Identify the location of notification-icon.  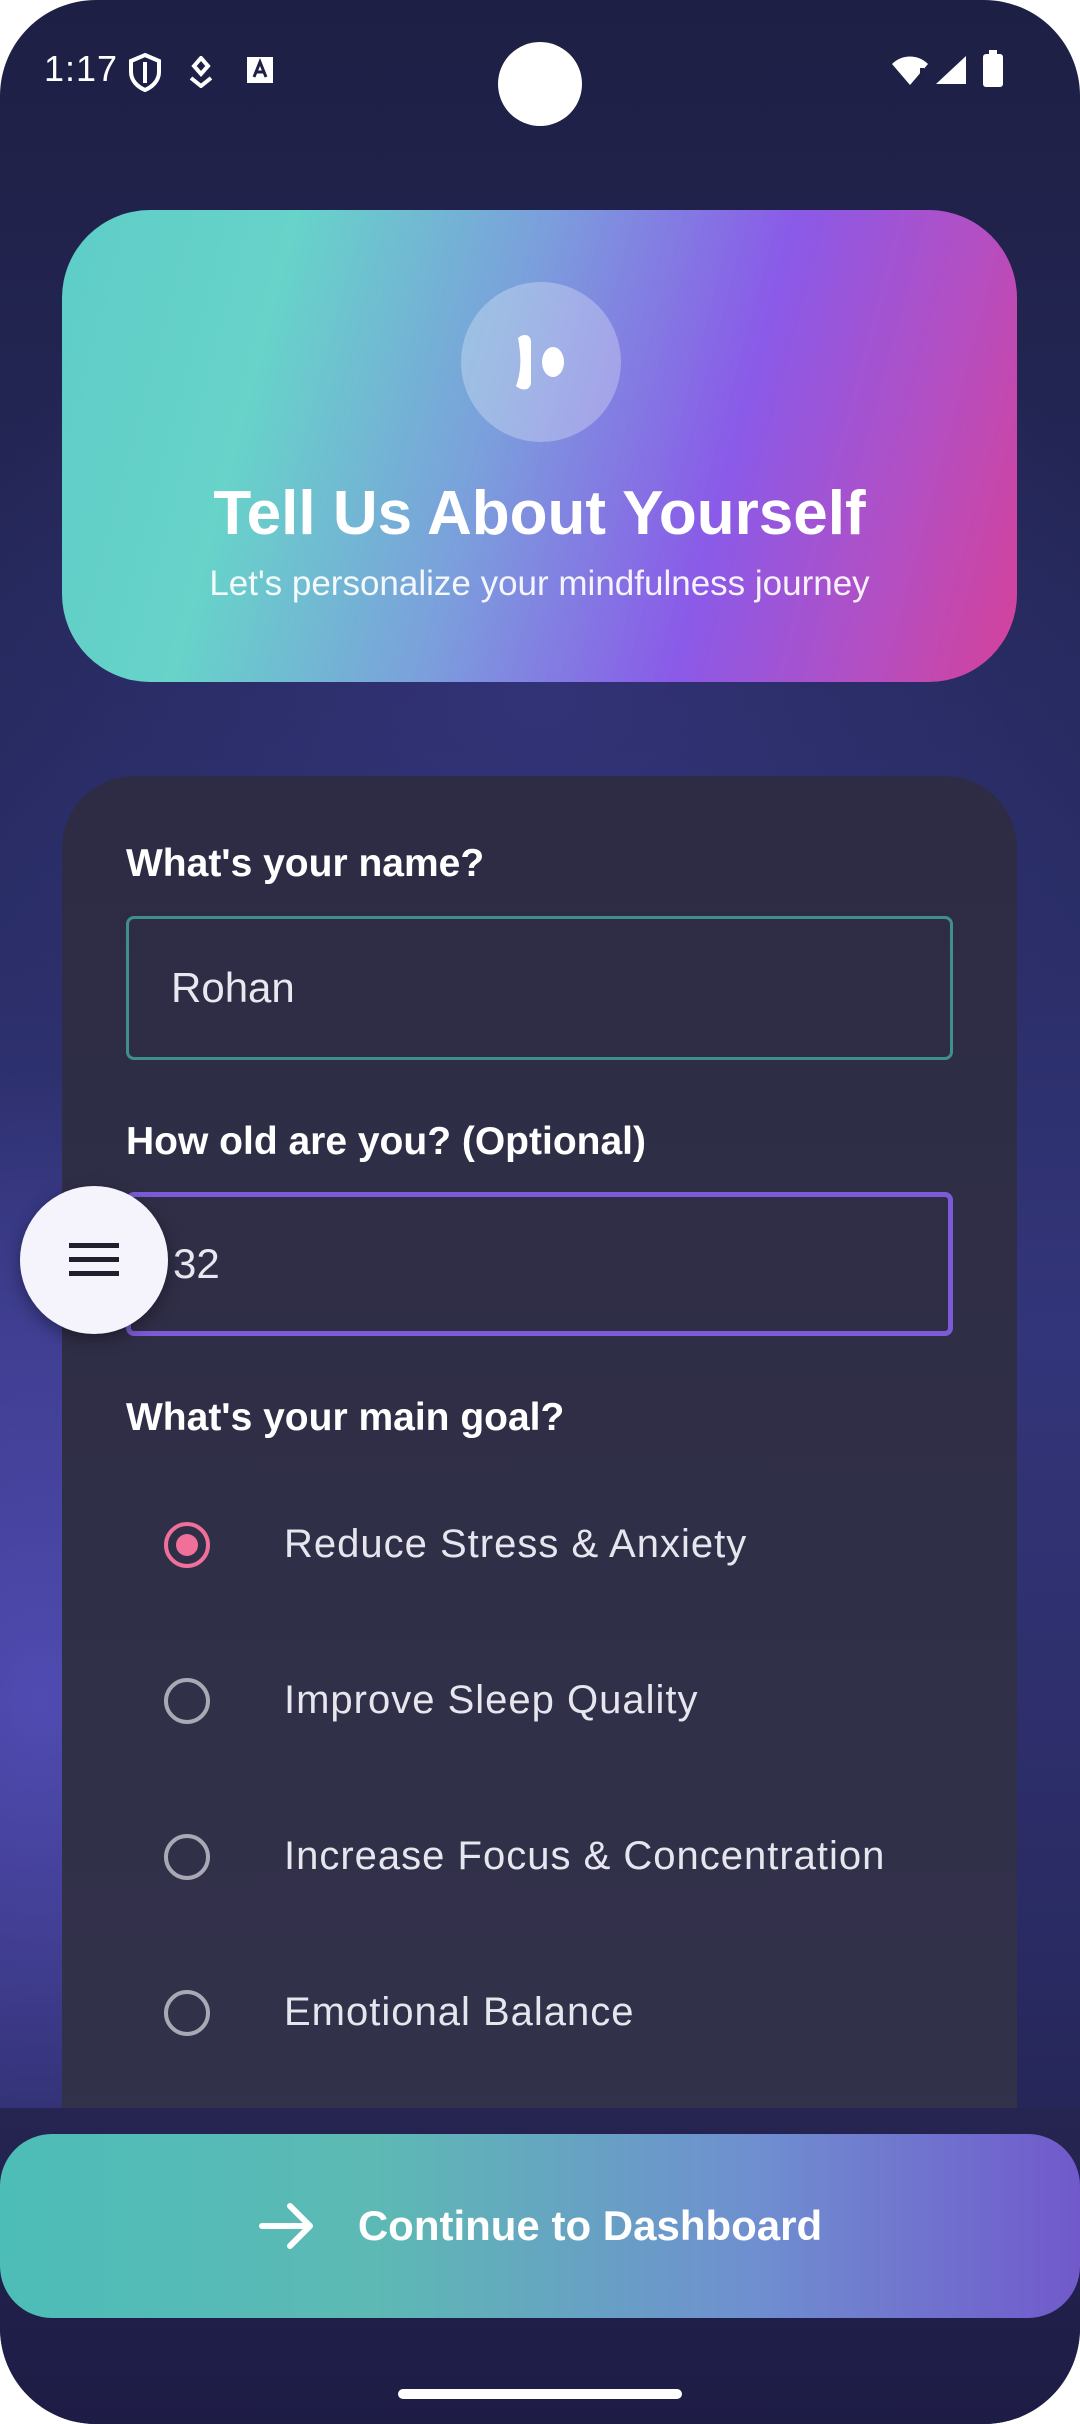
(201, 73).